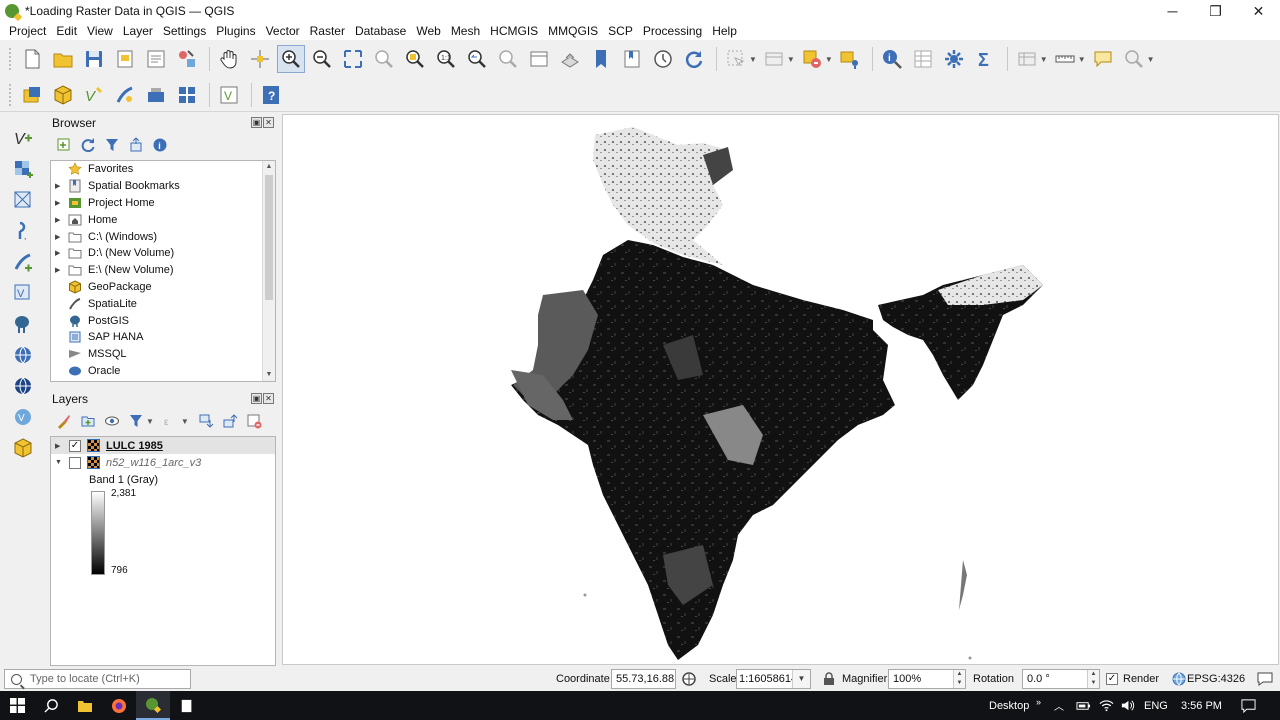 This screenshot has height=720, width=1280. What do you see at coordinates (1103, 59) in the screenshot?
I see `map-tips-icon` at bounding box center [1103, 59].